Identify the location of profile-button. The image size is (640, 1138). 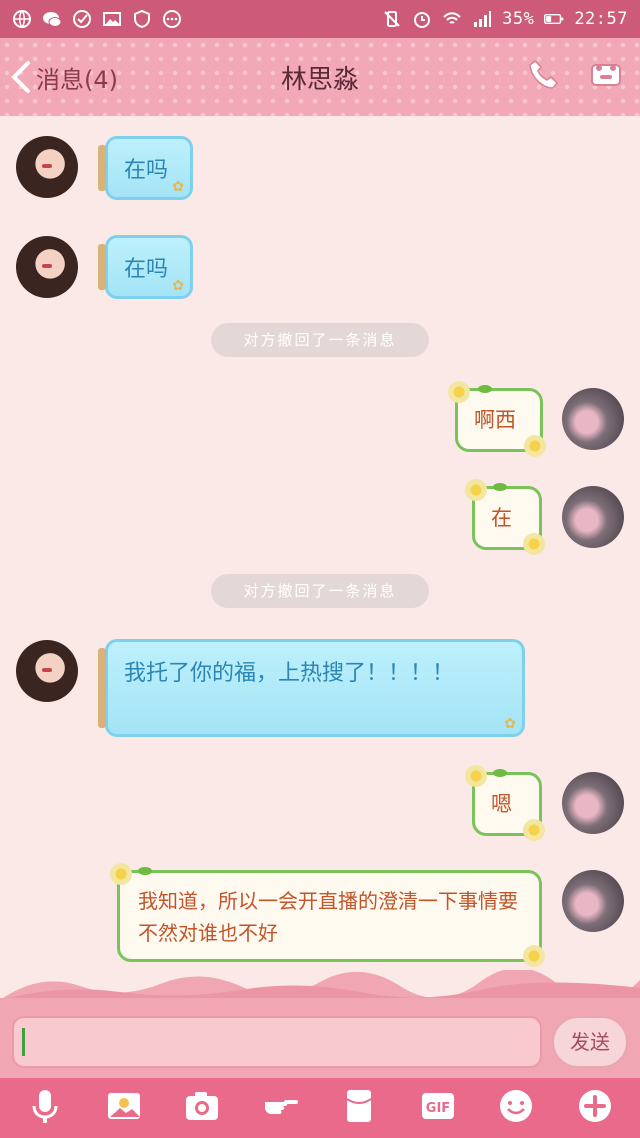
(606, 77).